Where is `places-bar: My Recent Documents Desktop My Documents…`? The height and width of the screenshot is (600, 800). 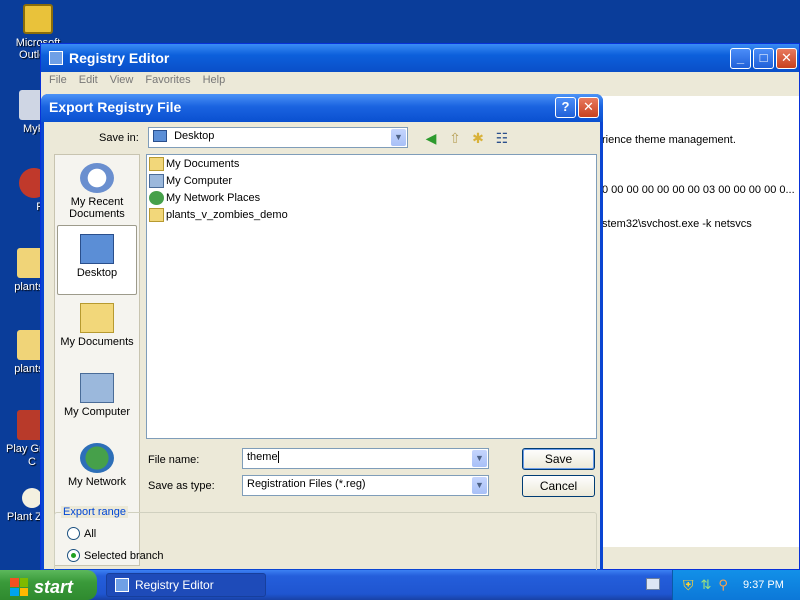 places-bar: My Recent Documents Desktop My Documents… is located at coordinates (97, 360).